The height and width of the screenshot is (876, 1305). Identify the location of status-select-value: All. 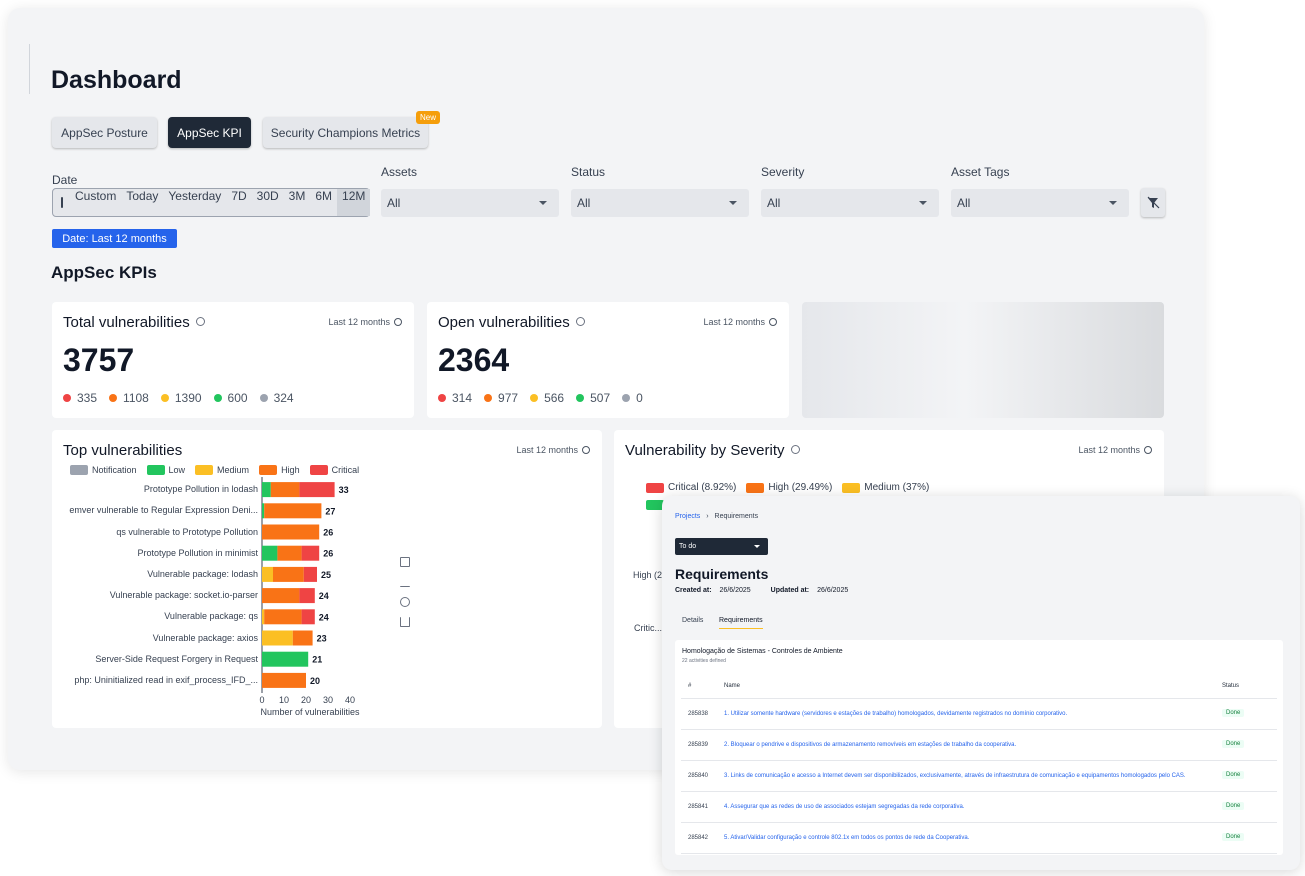
(584, 203).